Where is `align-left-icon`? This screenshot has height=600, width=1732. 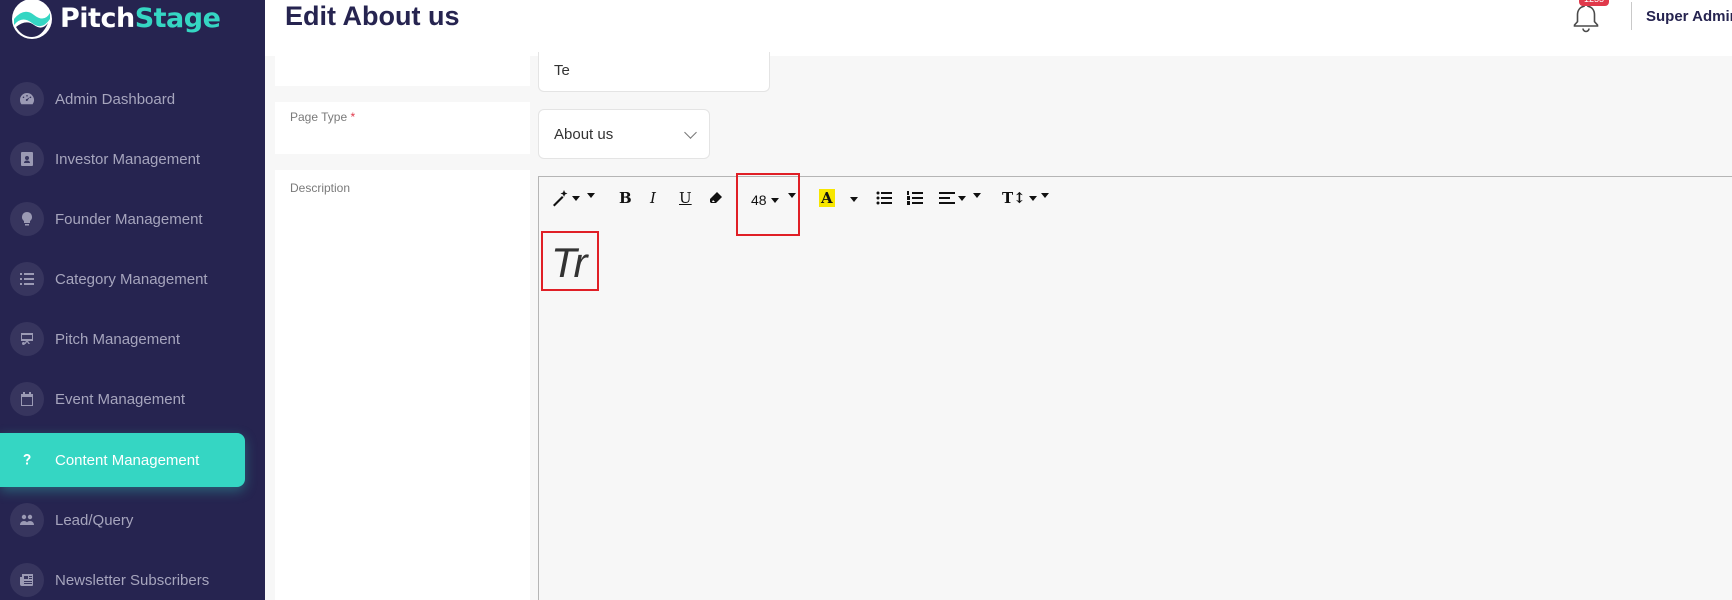
align-left-icon is located at coordinates (947, 198).